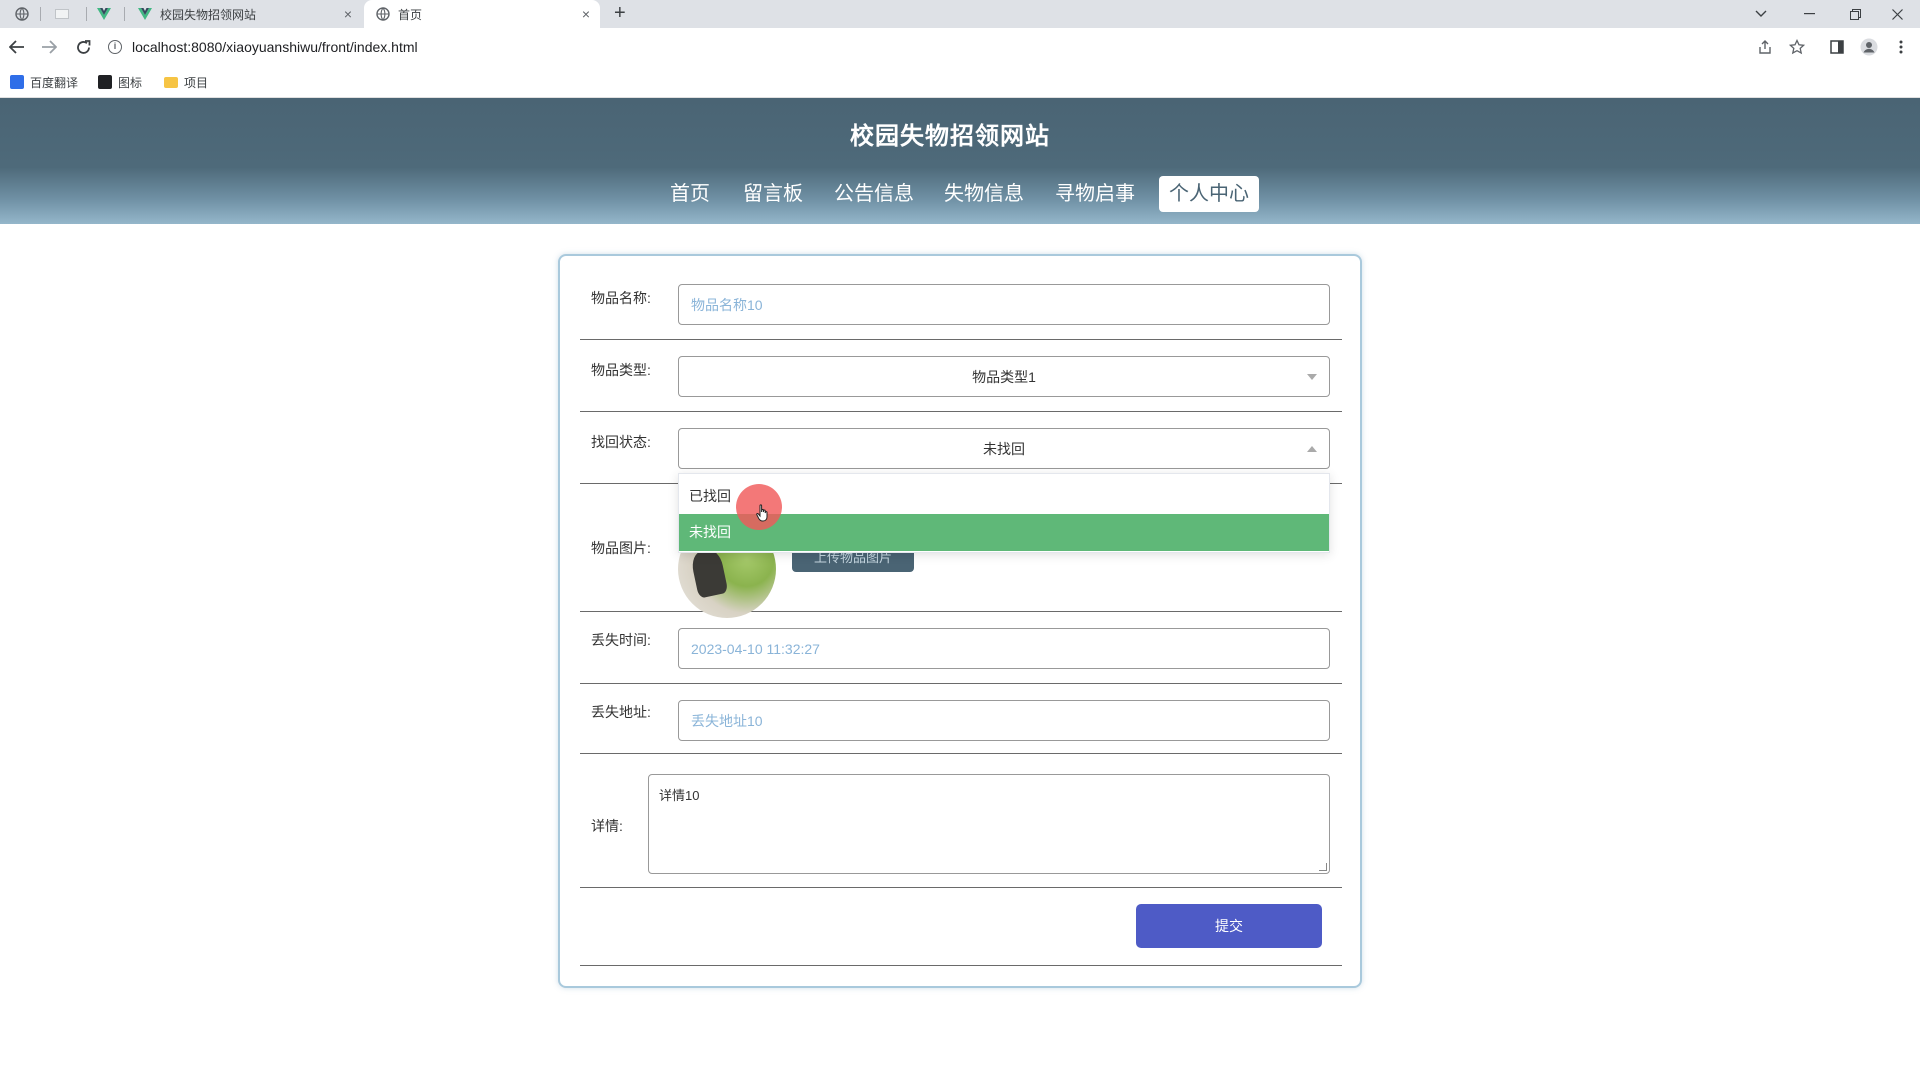 This screenshot has height=1072, width=1920. I want to click on main-nav: 首页 留言板 公告信息 失物信息 寻物启事 个人中心, so click(960, 194).